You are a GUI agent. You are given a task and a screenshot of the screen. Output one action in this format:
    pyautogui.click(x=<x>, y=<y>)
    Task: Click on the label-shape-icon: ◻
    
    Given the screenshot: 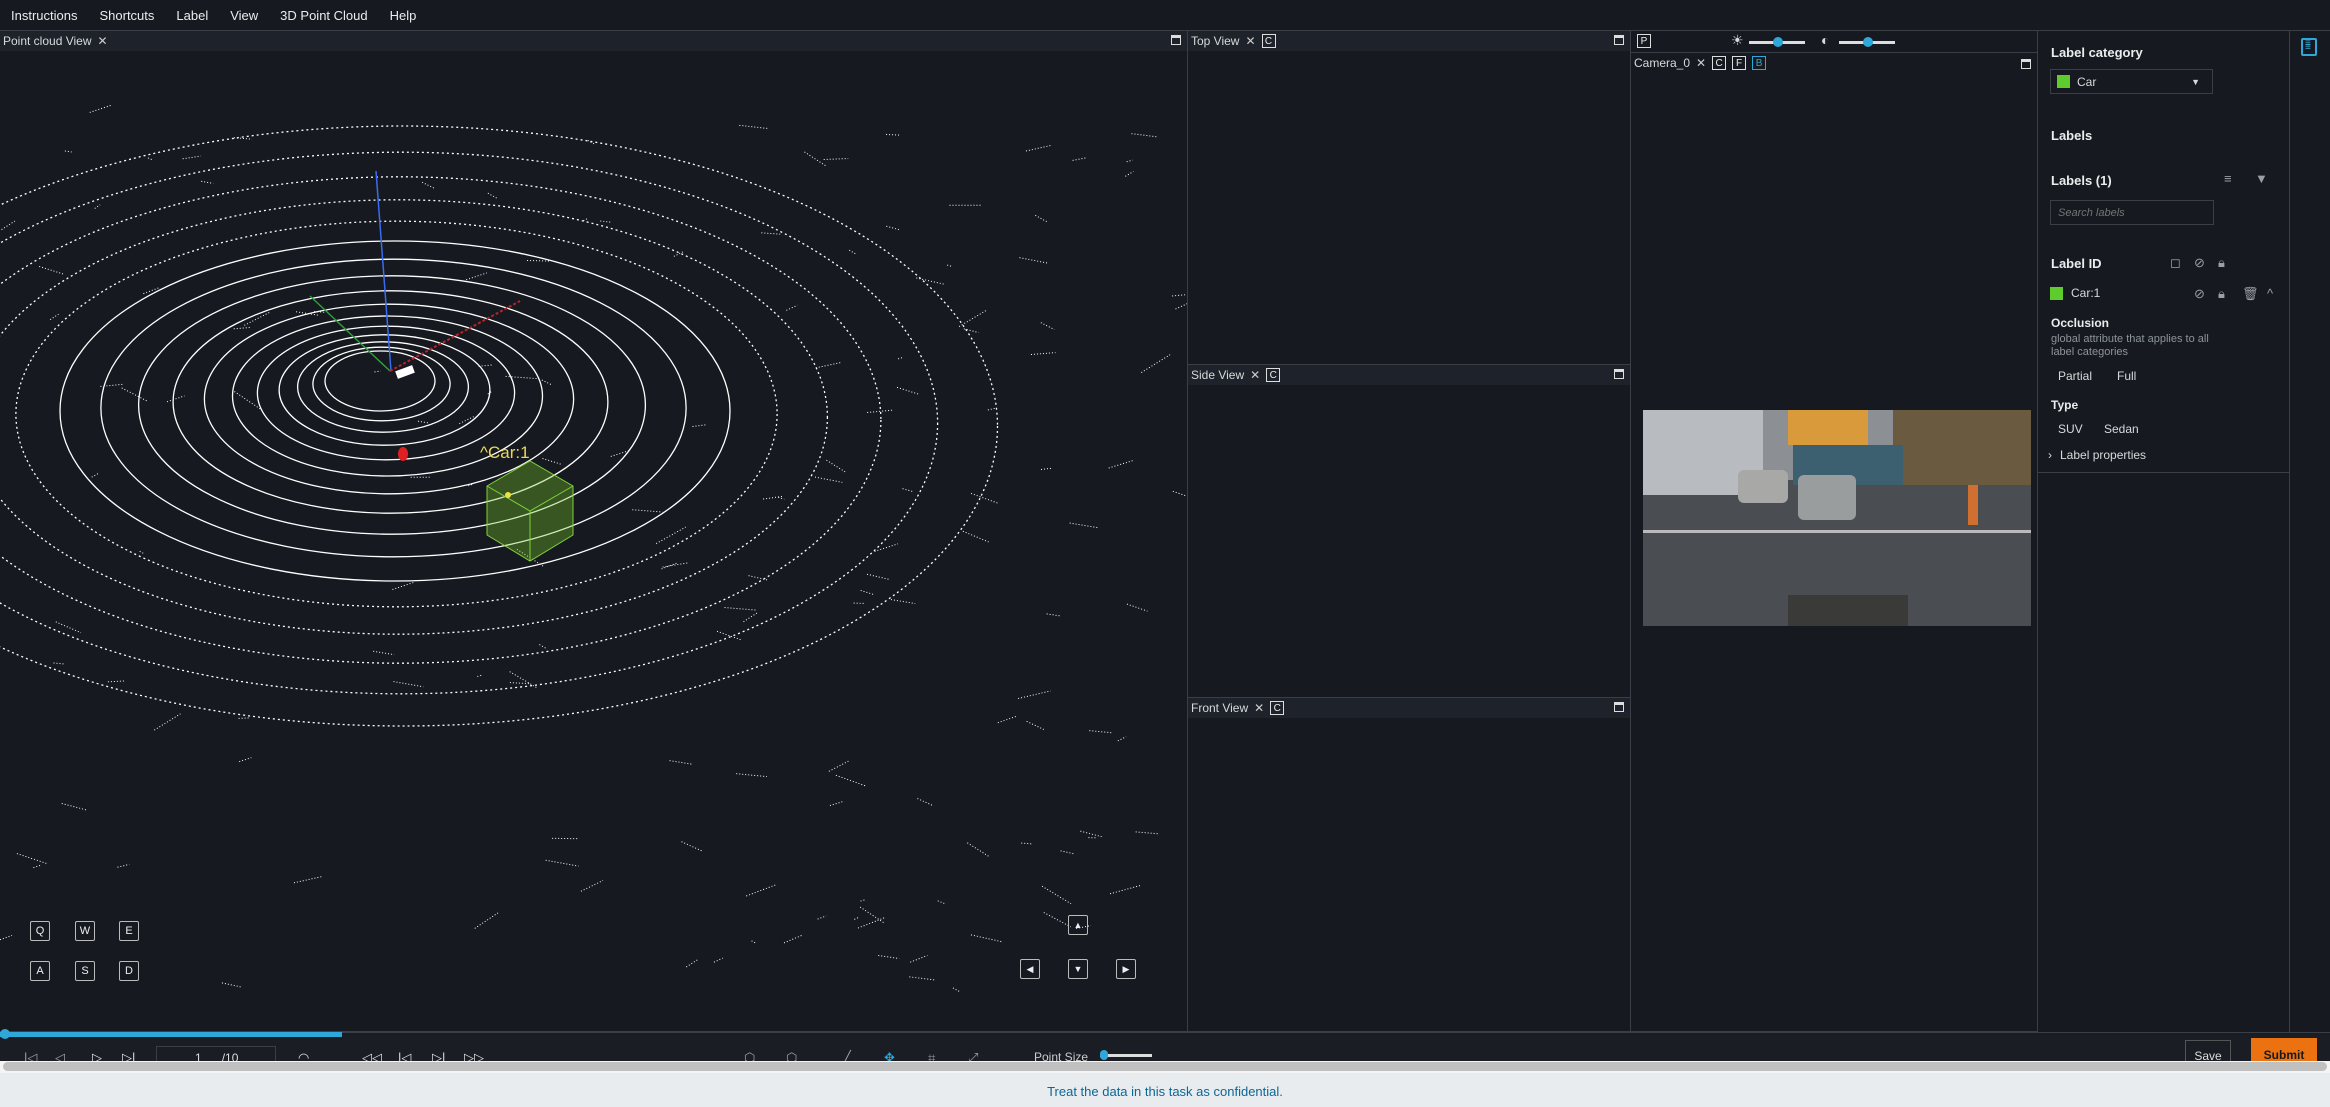 What is the action you would take?
    pyautogui.click(x=2175, y=263)
    